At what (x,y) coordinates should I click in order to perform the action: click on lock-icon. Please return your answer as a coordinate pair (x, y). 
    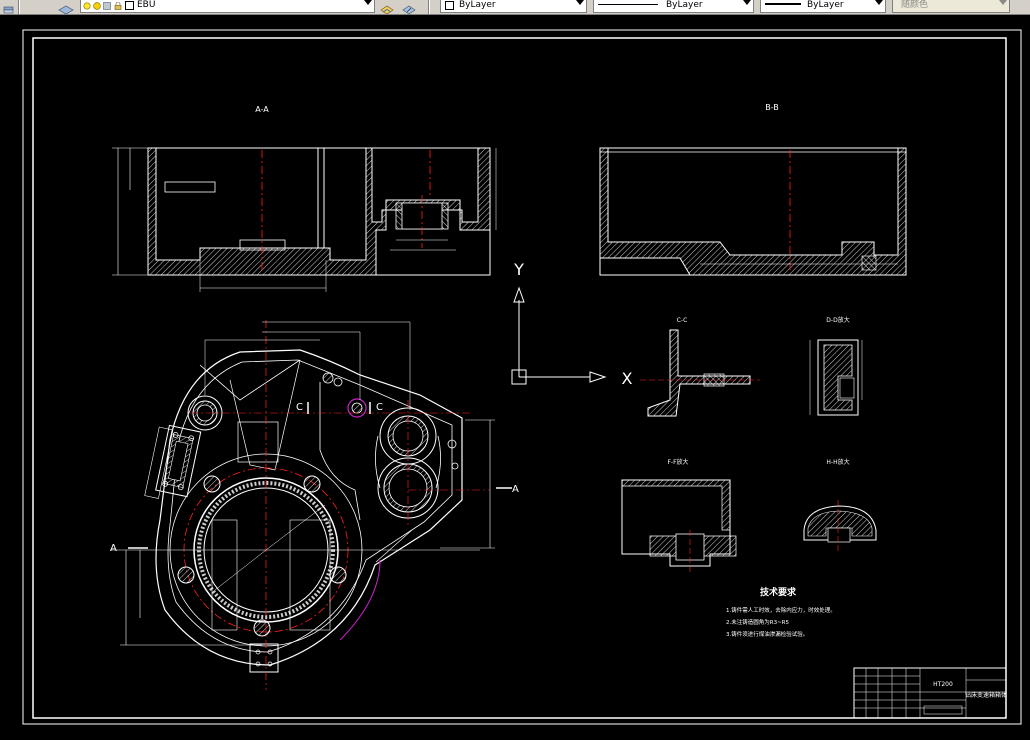
    Looking at the image, I should click on (118, 7).